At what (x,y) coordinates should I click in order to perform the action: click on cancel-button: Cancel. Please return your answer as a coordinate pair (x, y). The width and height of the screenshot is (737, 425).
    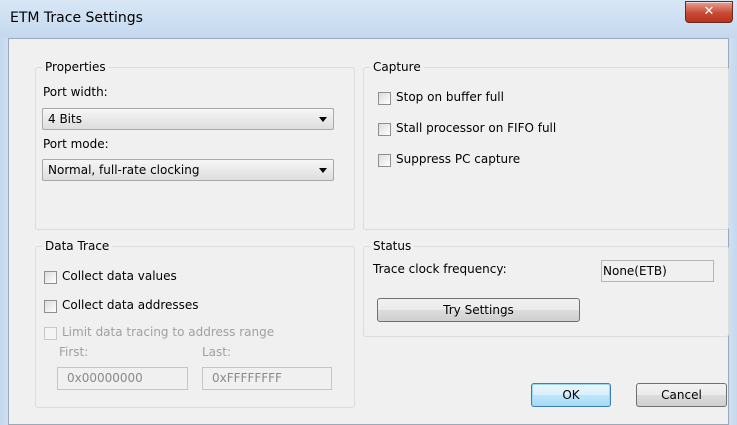
    Looking at the image, I should click on (681, 395).